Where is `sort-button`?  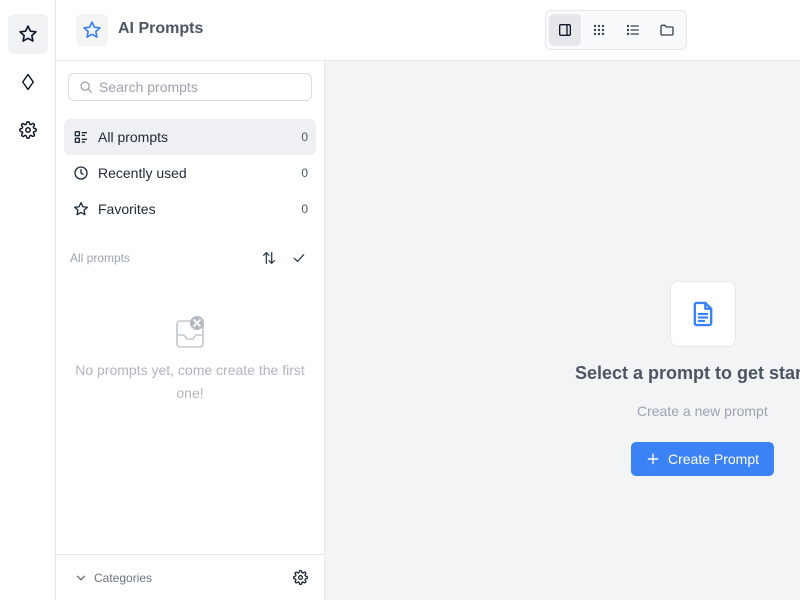
sort-button is located at coordinates (269, 258).